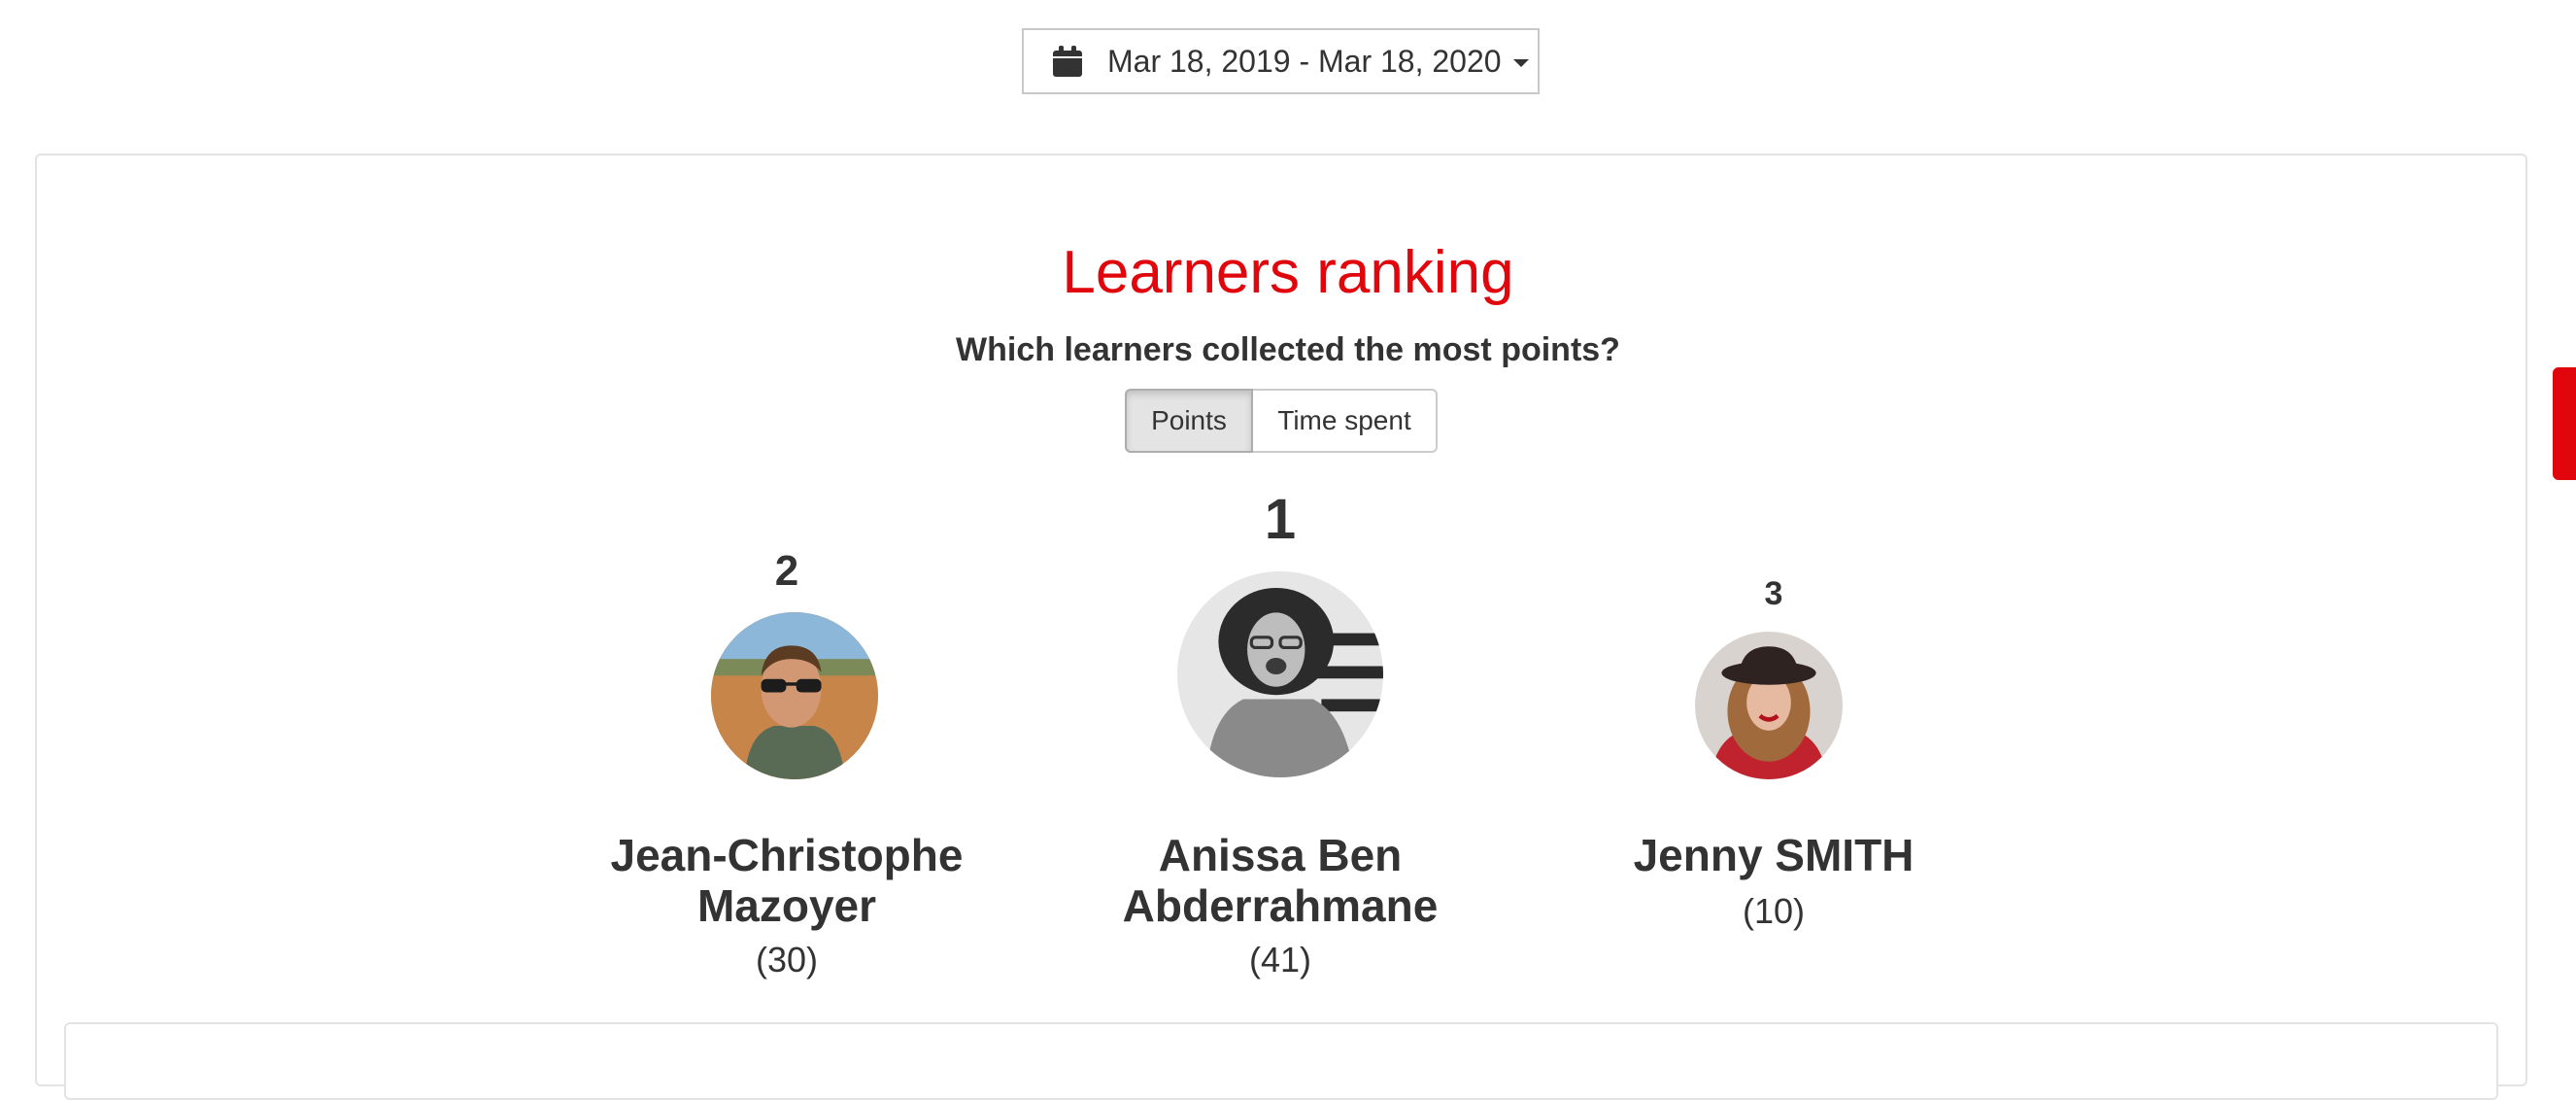 The width and height of the screenshot is (2576, 1100). I want to click on podium-learner-first: 1 Anissa Ben Abderrahmane (41), so click(1280, 738).